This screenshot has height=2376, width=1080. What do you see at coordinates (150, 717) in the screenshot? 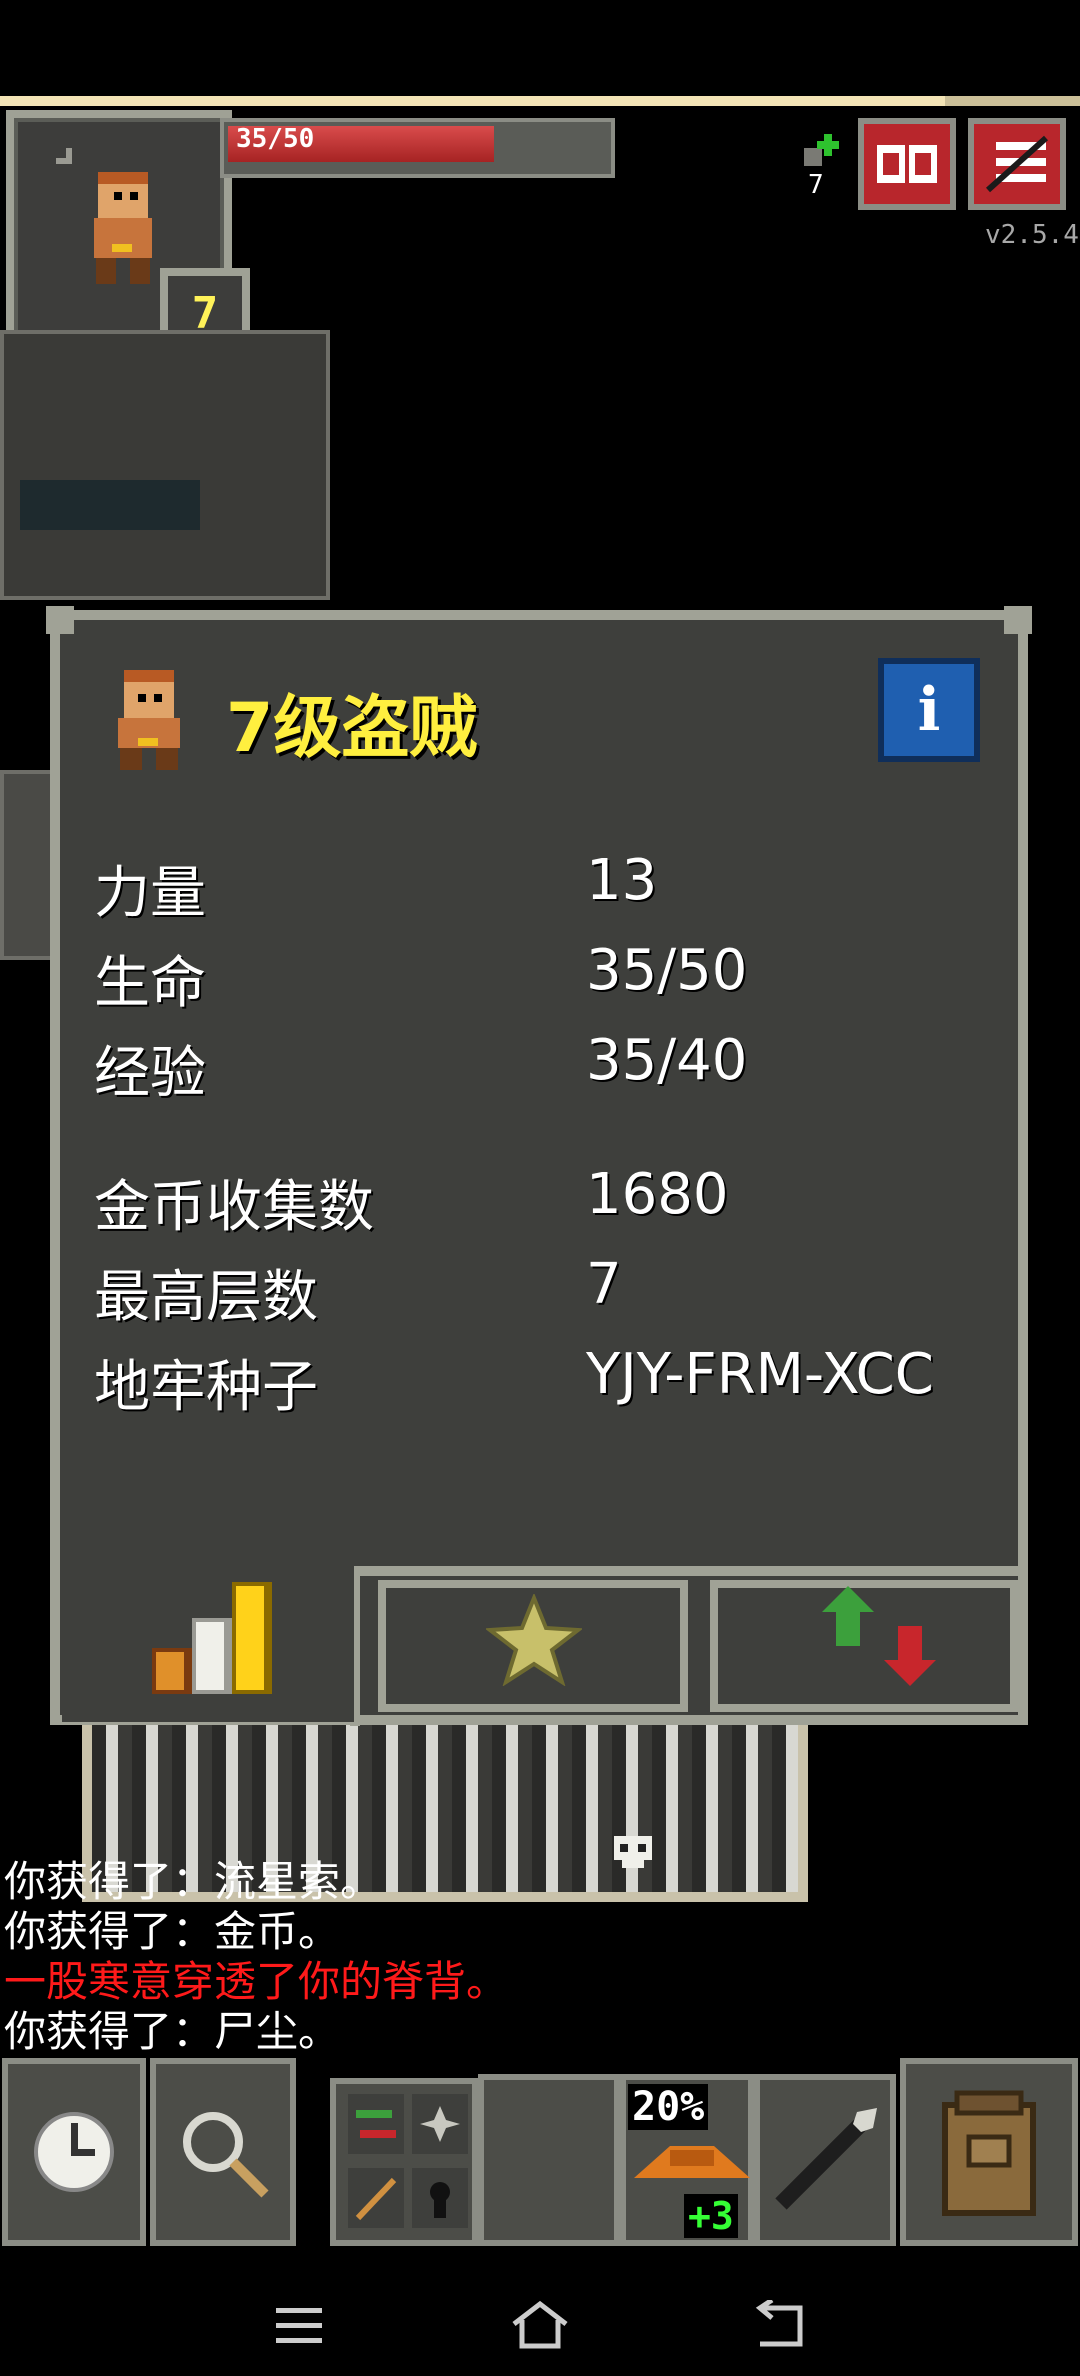
I see `hero-avatar-icon` at bounding box center [150, 717].